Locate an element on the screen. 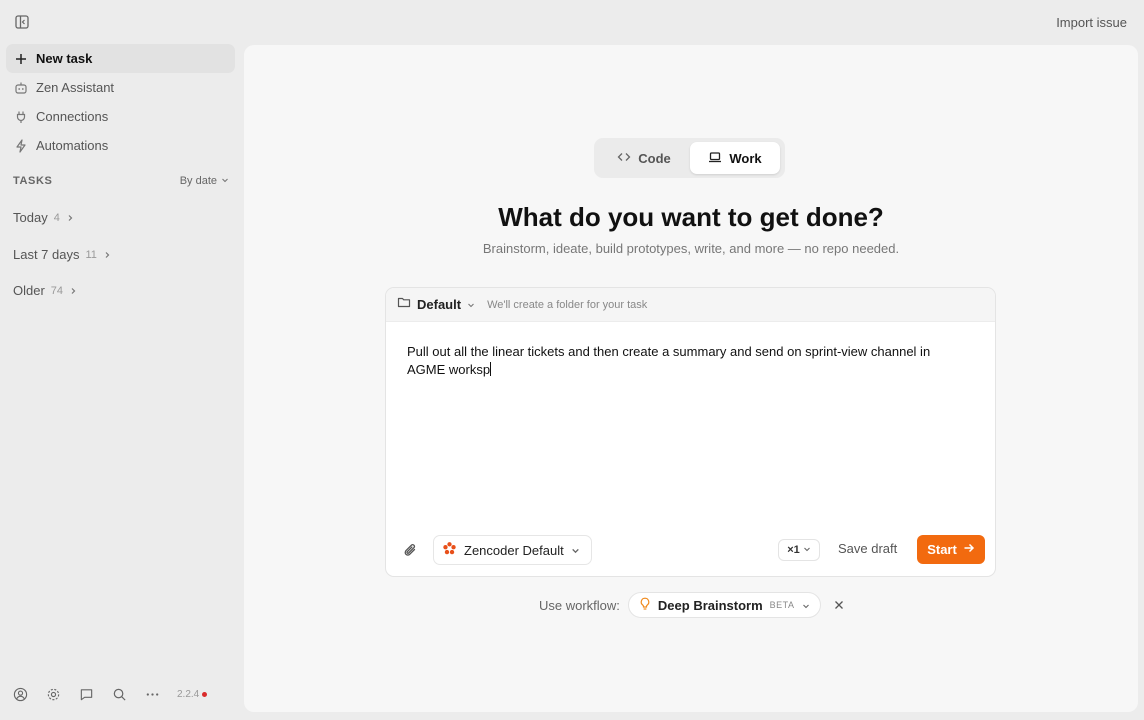 The image size is (1144, 720). sidebar-item-label: Automations is located at coordinates (72, 145).